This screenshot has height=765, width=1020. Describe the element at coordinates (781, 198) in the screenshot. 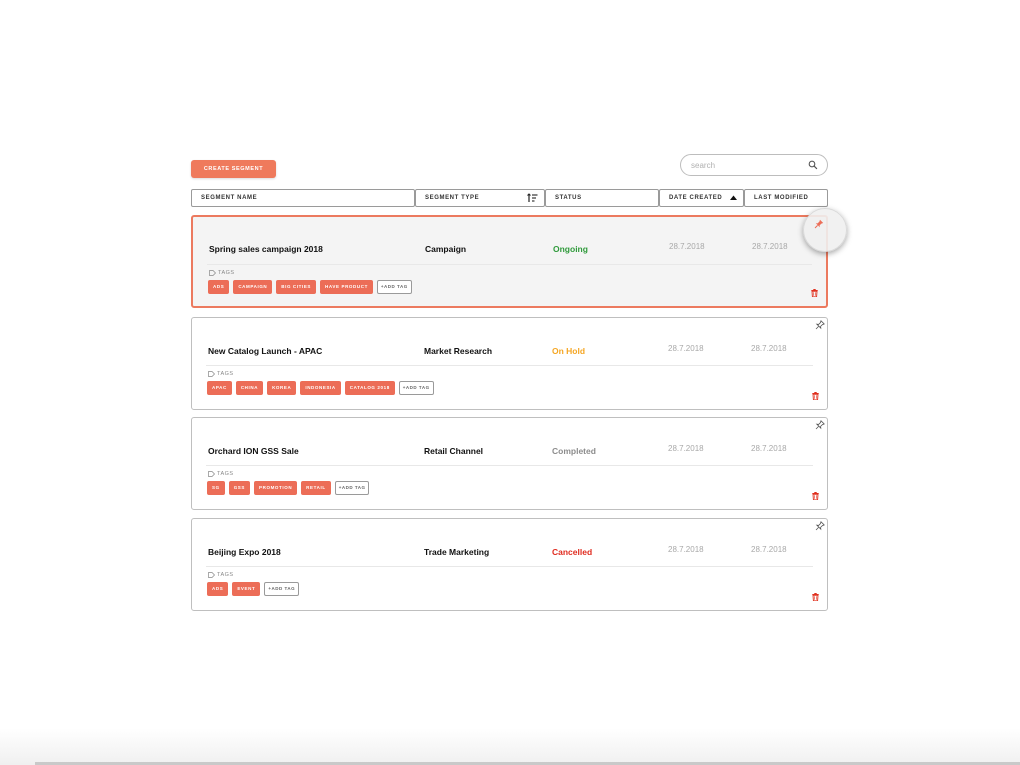

I see `column-header-label: LAST MODIFIED` at that location.